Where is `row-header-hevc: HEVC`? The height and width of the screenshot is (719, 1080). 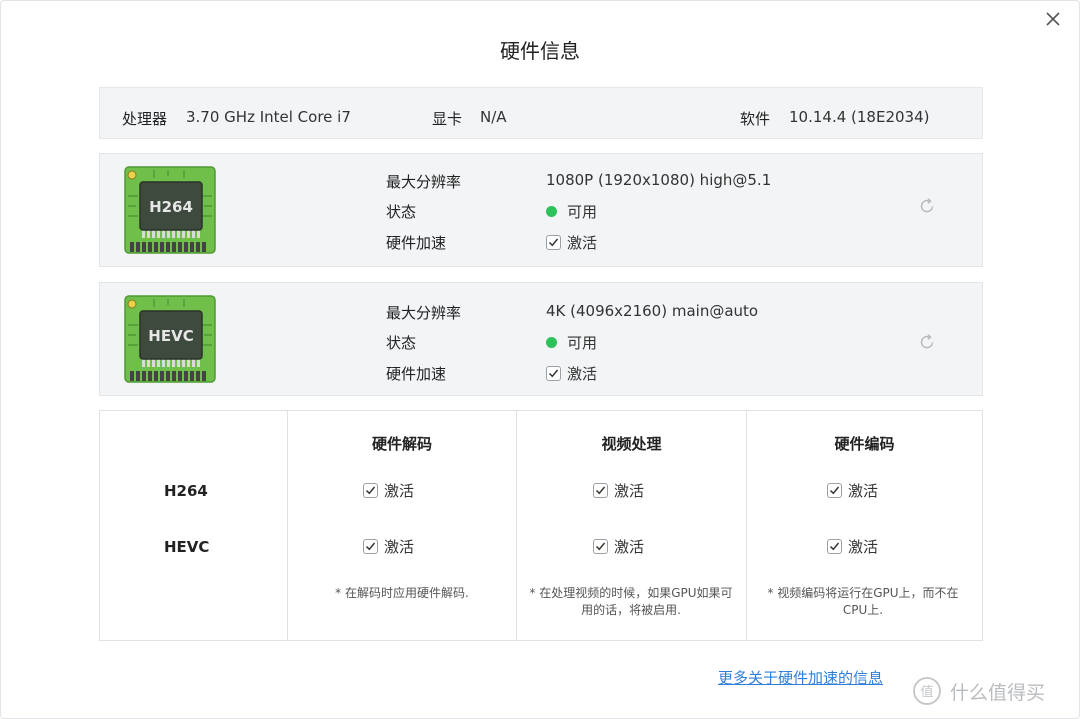 row-header-hevc: HEVC is located at coordinates (187, 547).